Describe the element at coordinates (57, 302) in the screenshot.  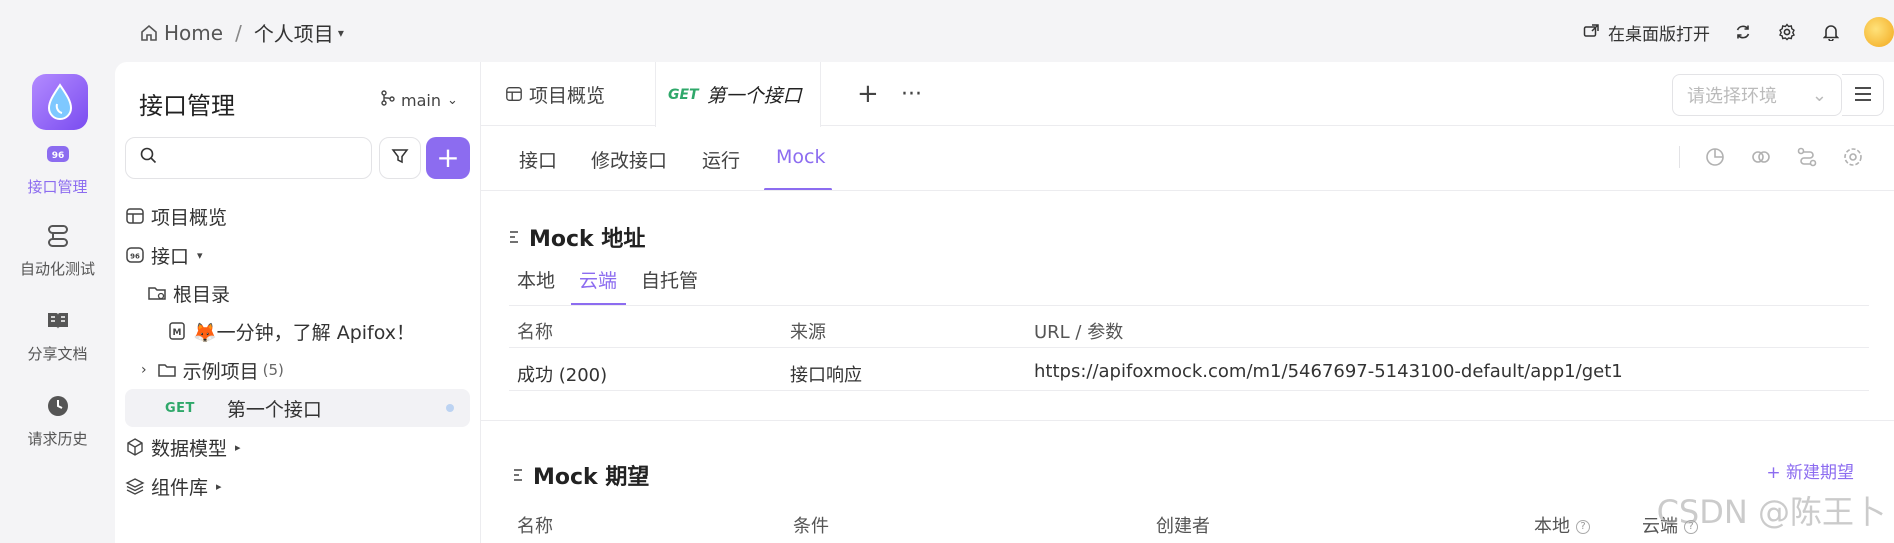
I see `nav-rail: 96 接口管理 自动化测试 分享文档 请求历史` at that location.